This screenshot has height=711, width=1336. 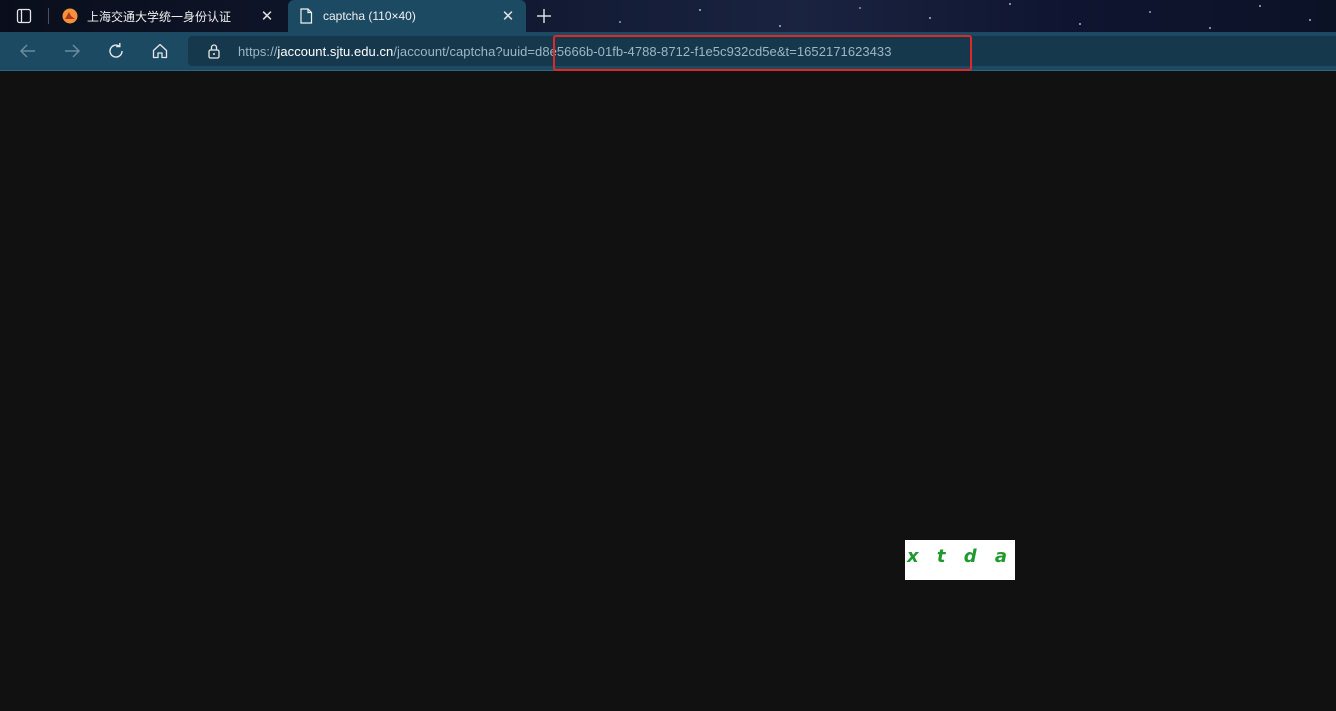 What do you see at coordinates (306, 16) in the screenshot?
I see `page-icon` at bounding box center [306, 16].